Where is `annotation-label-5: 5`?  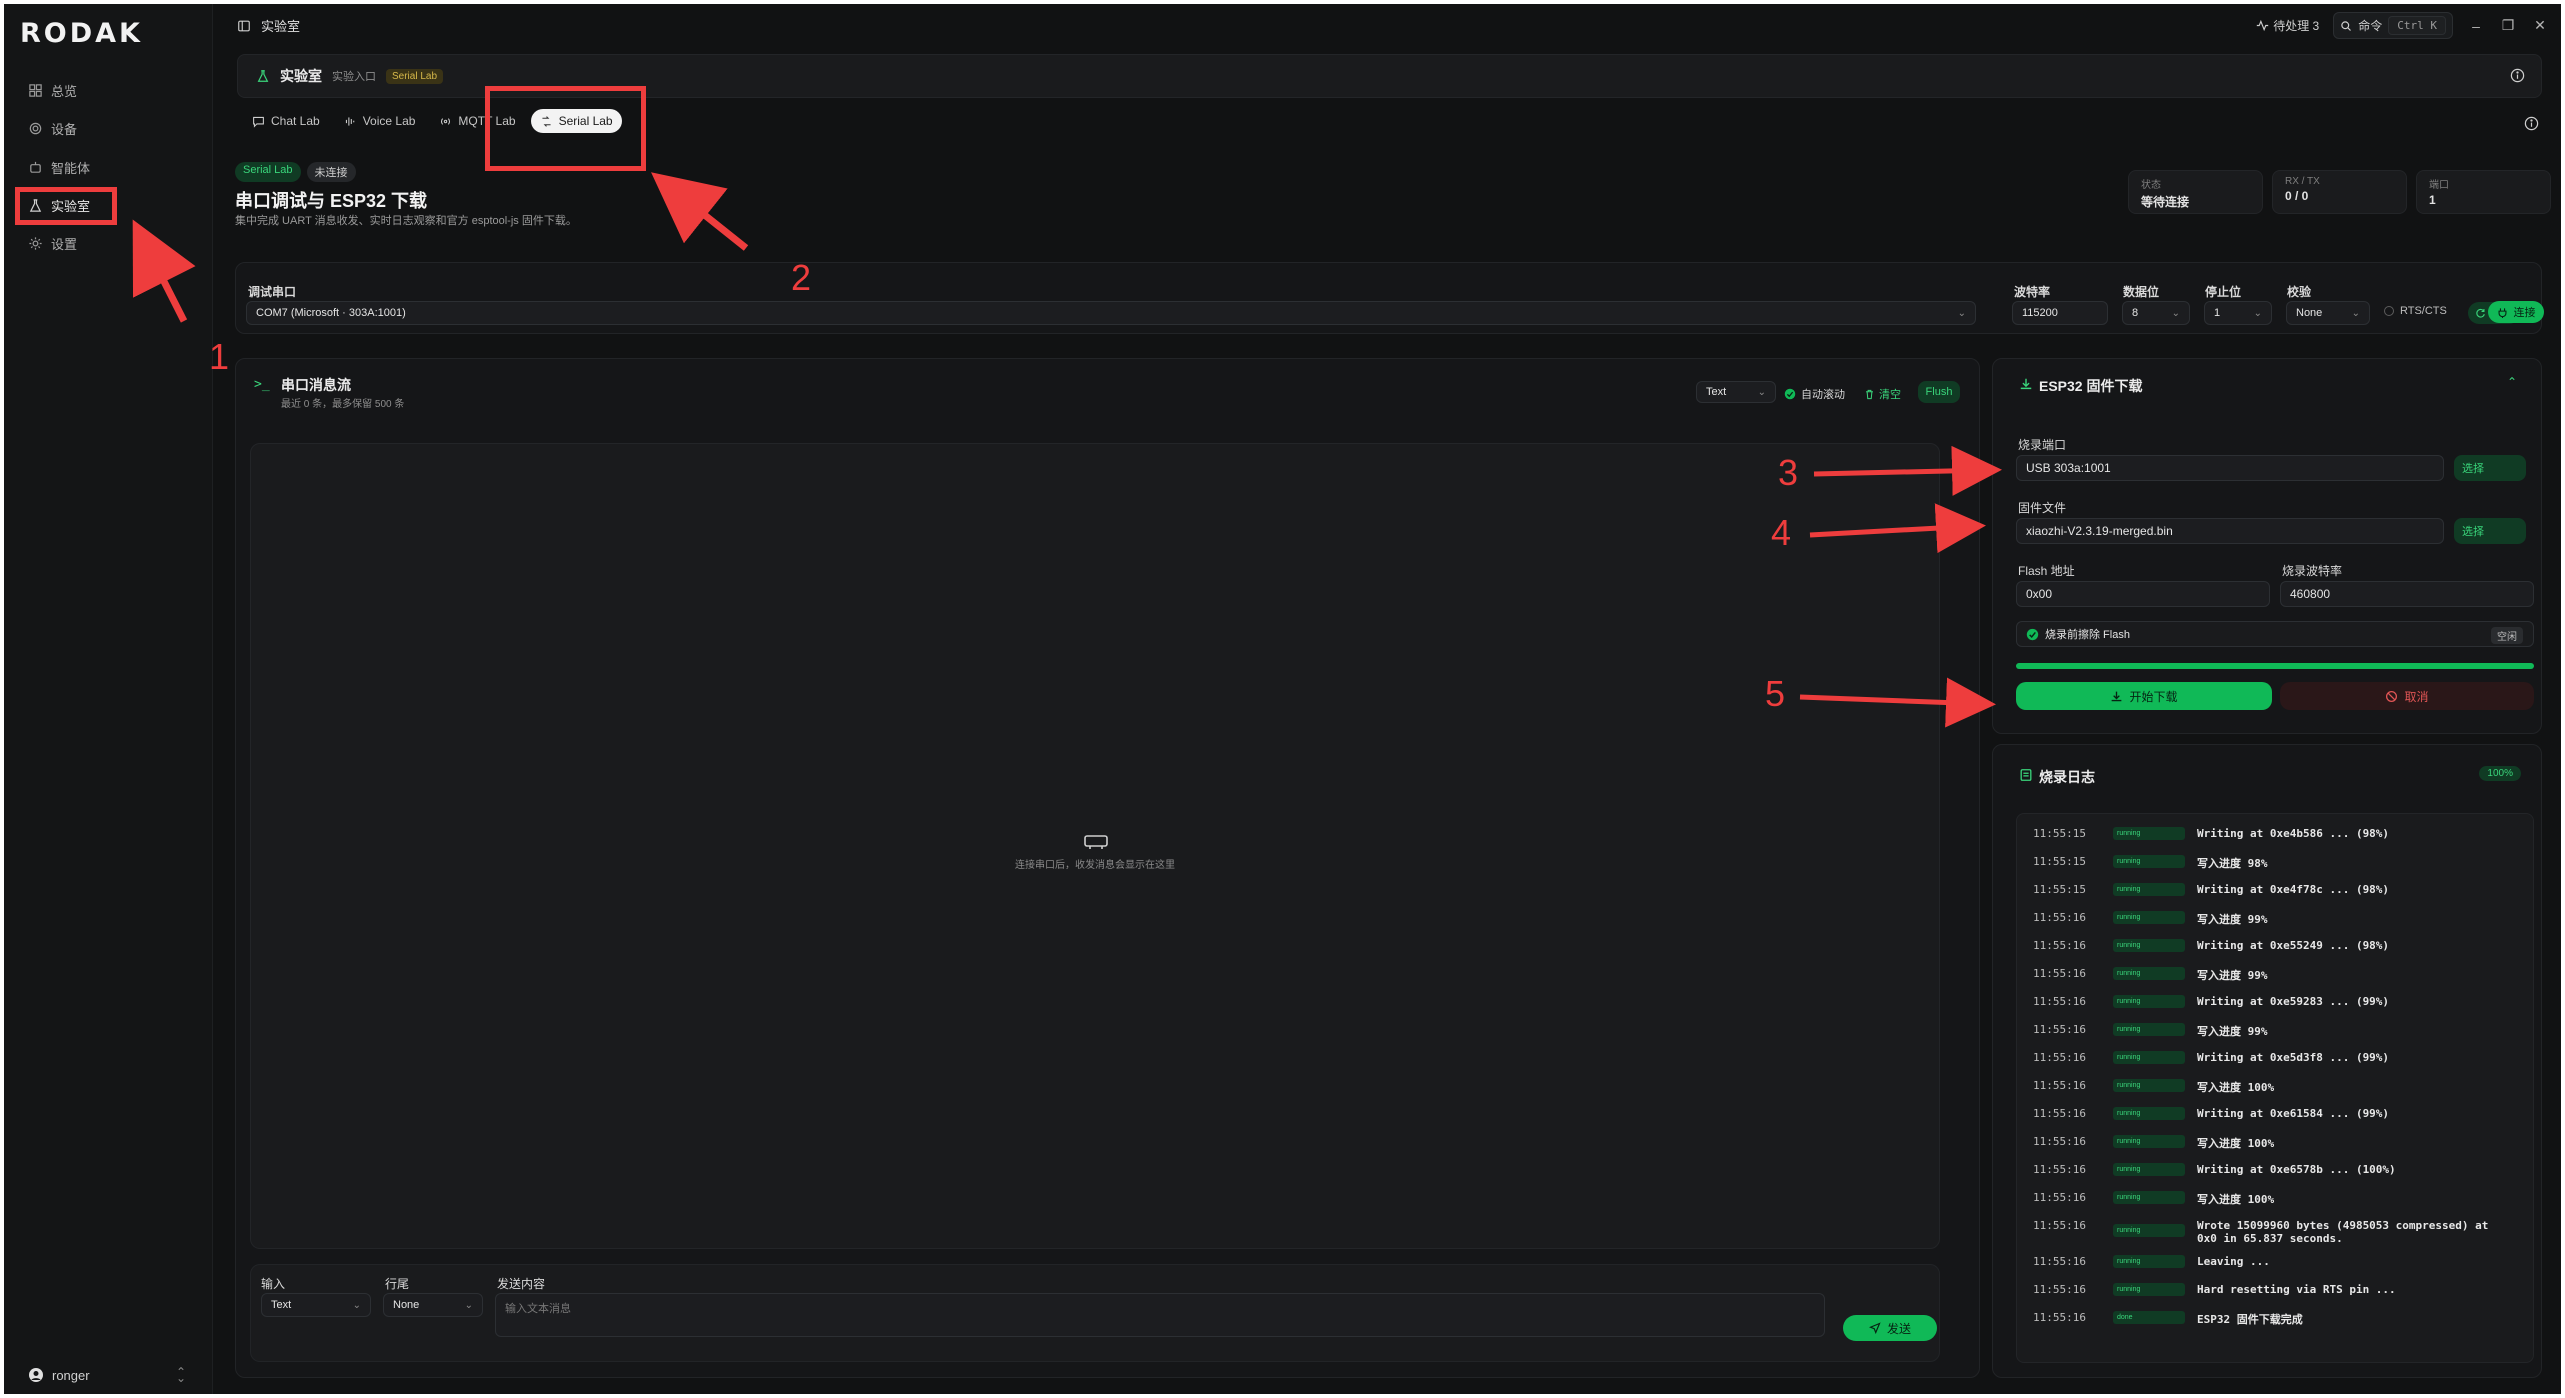 annotation-label-5: 5 is located at coordinates (1775, 693).